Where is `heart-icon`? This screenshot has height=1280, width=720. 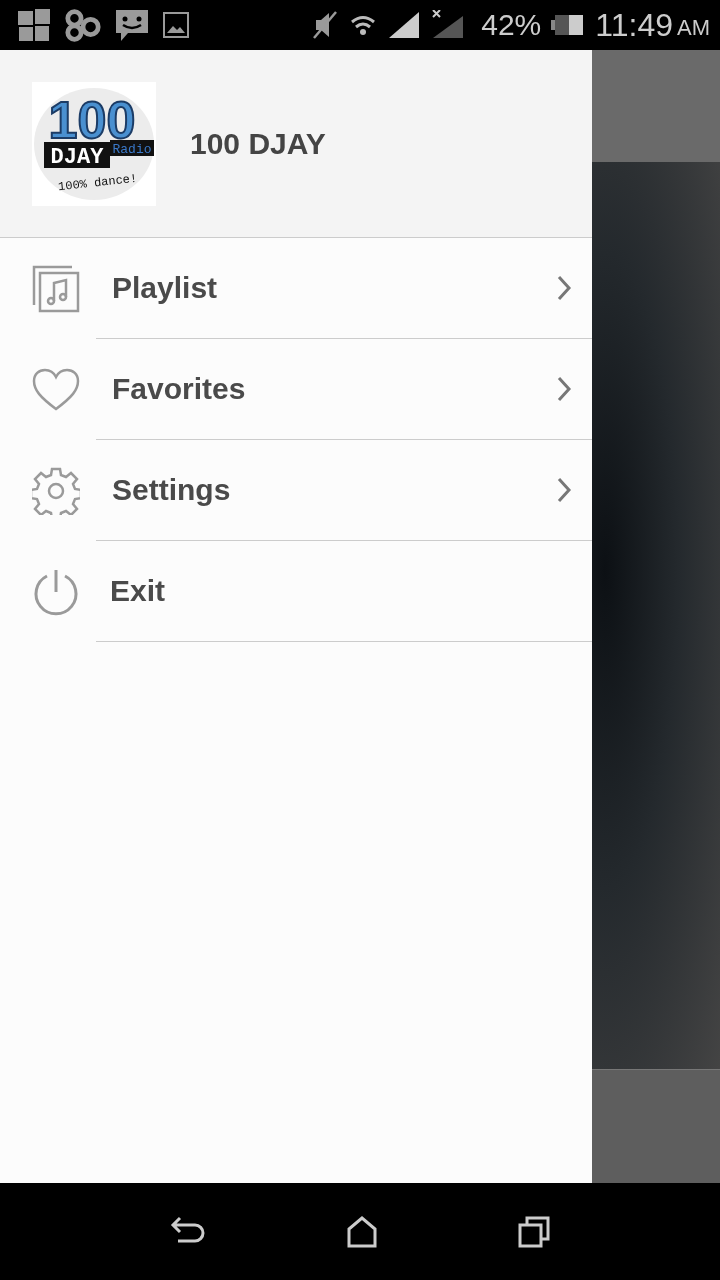 heart-icon is located at coordinates (56, 389).